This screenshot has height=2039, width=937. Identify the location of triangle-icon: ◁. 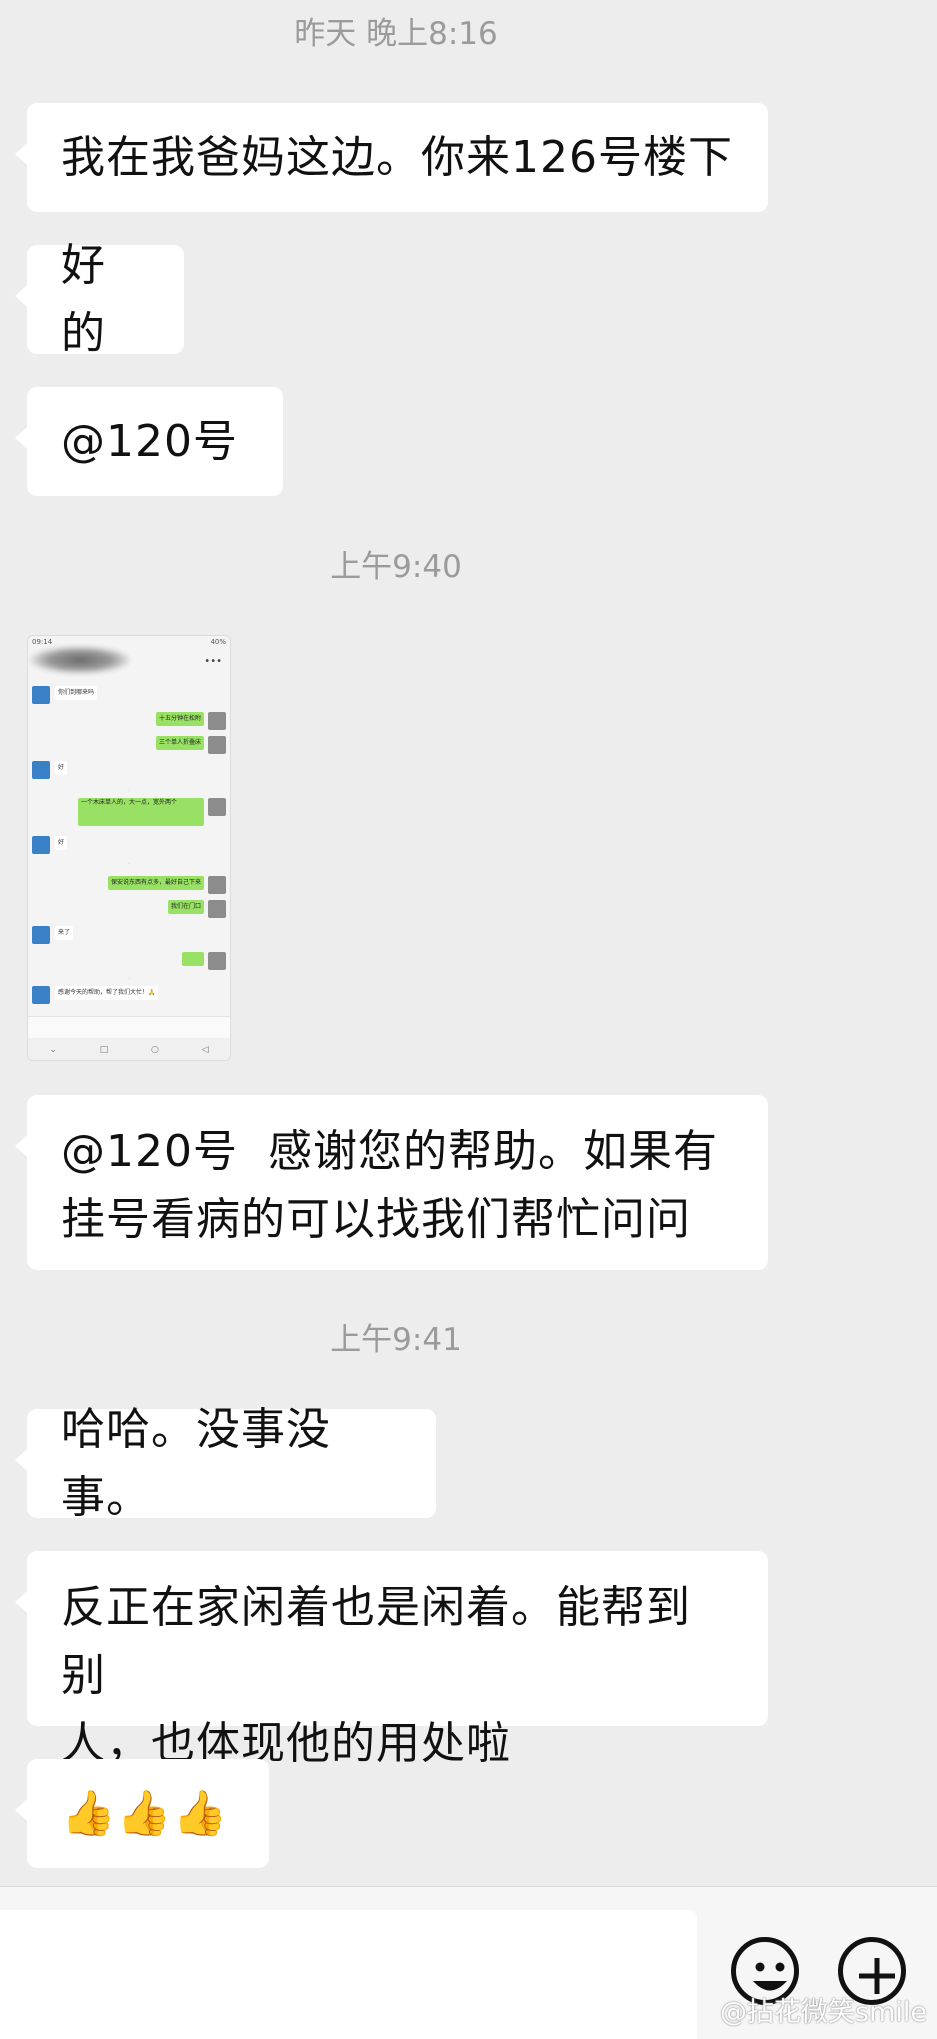
(205, 1050).